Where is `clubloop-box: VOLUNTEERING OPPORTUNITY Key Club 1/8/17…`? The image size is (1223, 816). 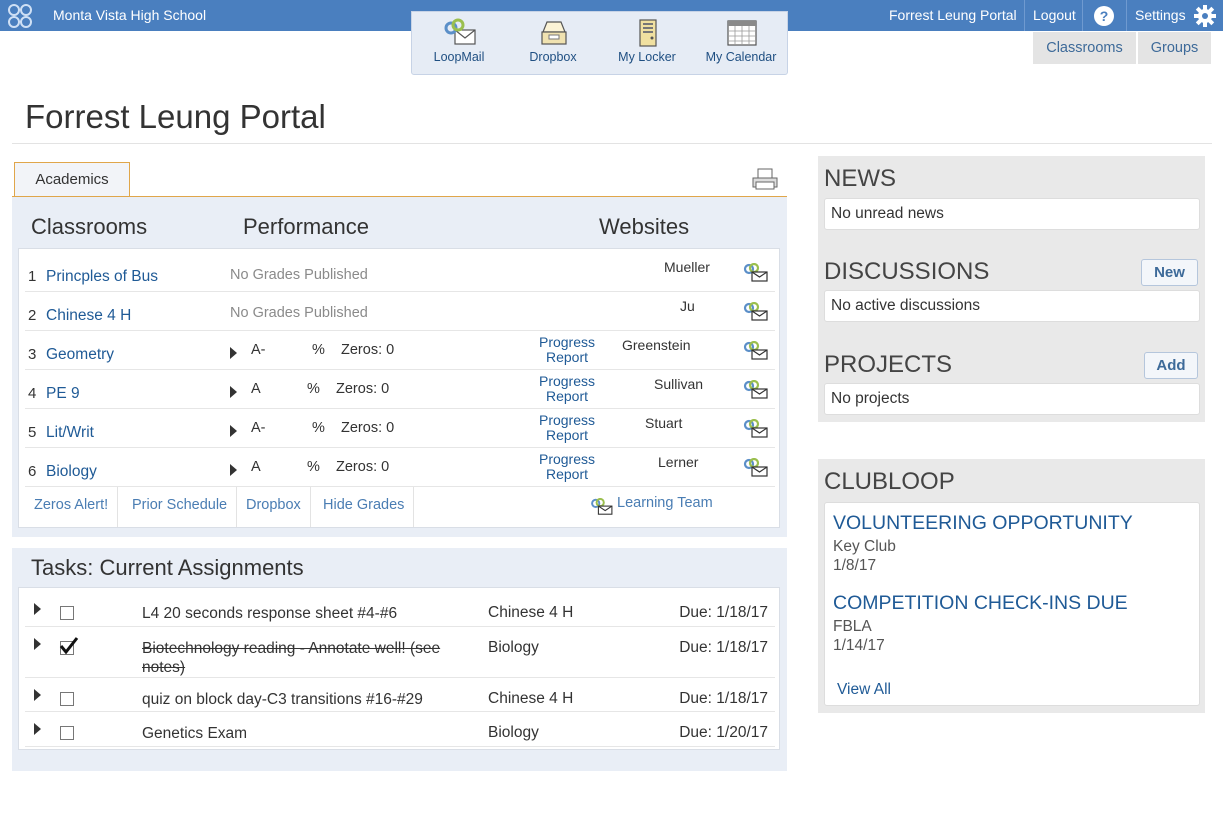 clubloop-box: VOLUNTEERING OPPORTUNITY Key Club 1/8/17… is located at coordinates (1012, 604).